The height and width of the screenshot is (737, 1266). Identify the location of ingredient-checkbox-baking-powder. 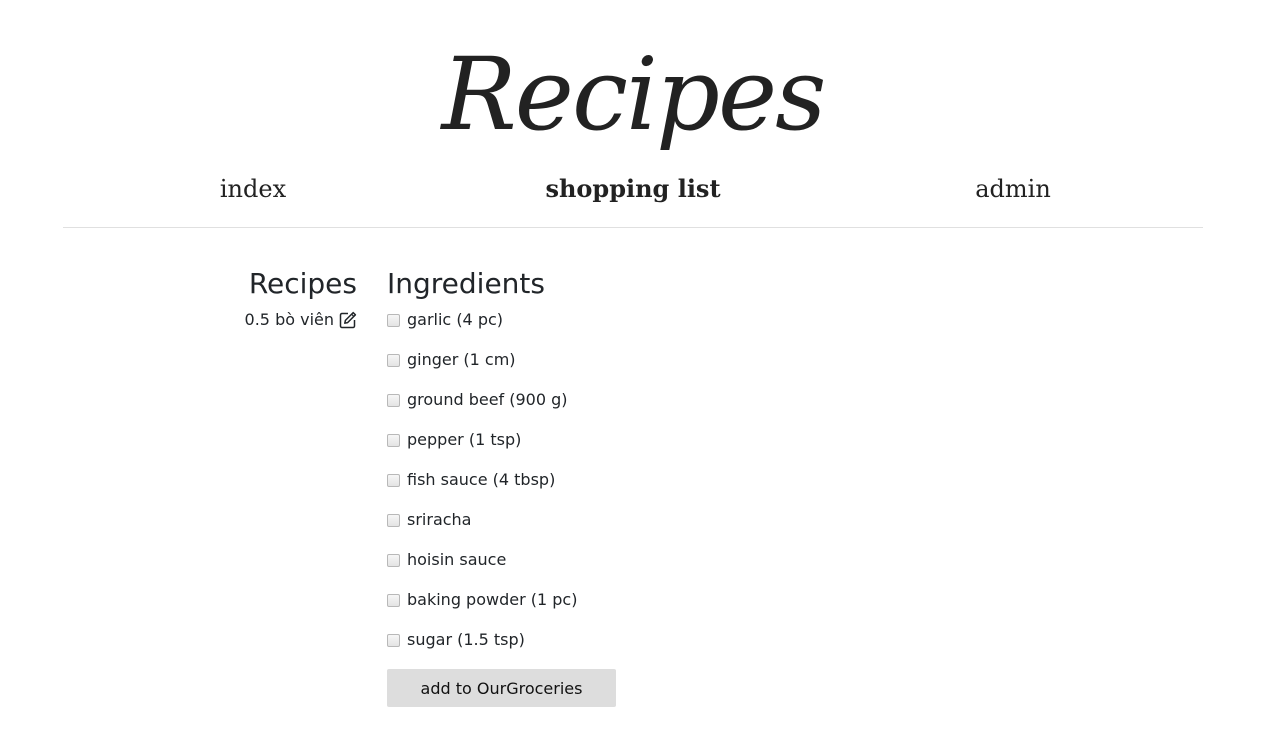
(393, 600).